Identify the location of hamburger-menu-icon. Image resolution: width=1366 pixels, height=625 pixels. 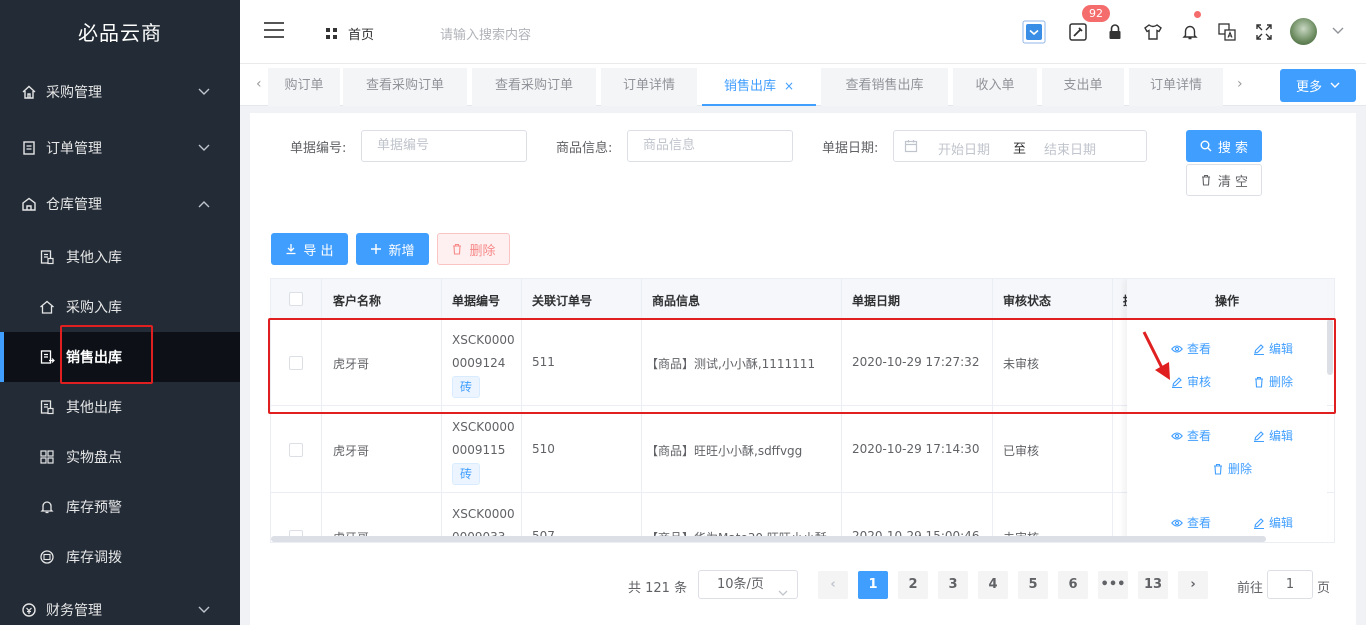
(274, 30).